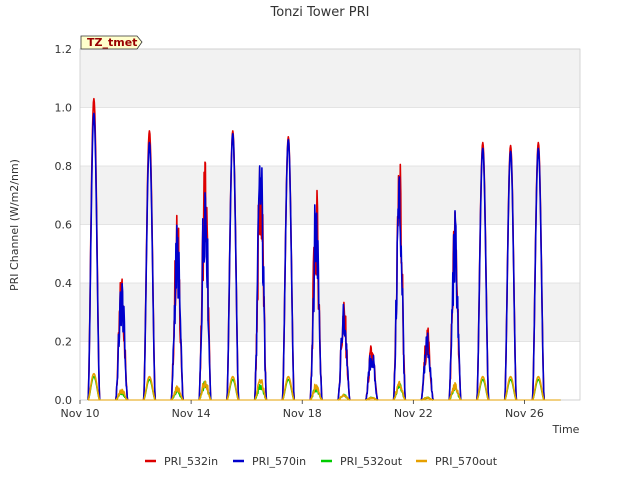 The height and width of the screenshot is (480, 640). What do you see at coordinates (64, 400) in the screenshot?
I see `y-tick-label: 0.0` at bounding box center [64, 400].